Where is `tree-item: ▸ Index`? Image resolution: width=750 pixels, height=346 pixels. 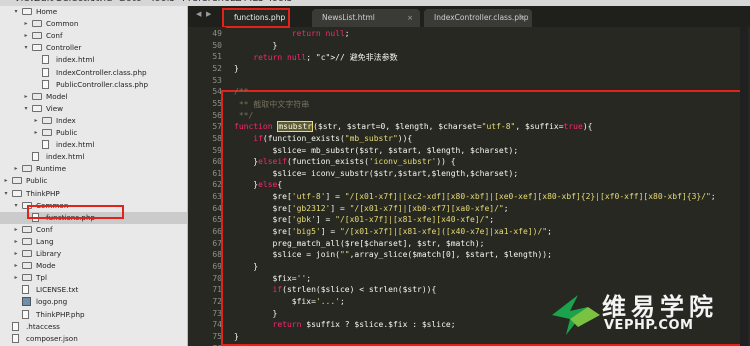
tree-item: ▸ Index is located at coordinates (93, 121).